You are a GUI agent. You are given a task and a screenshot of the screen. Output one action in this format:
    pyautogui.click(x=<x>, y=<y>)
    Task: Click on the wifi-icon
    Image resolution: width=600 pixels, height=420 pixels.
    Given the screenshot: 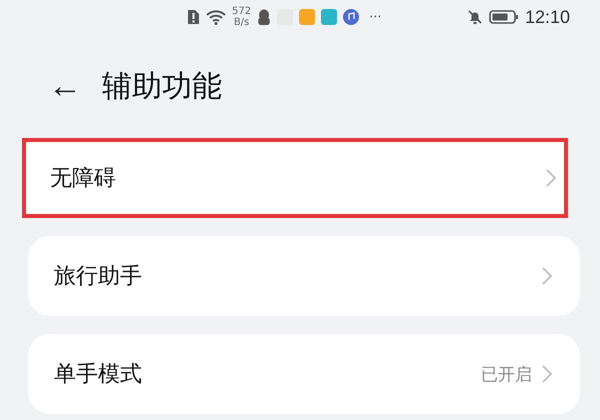 What is the action you would take?
    pyautogui.click(x=216, y=17)
    